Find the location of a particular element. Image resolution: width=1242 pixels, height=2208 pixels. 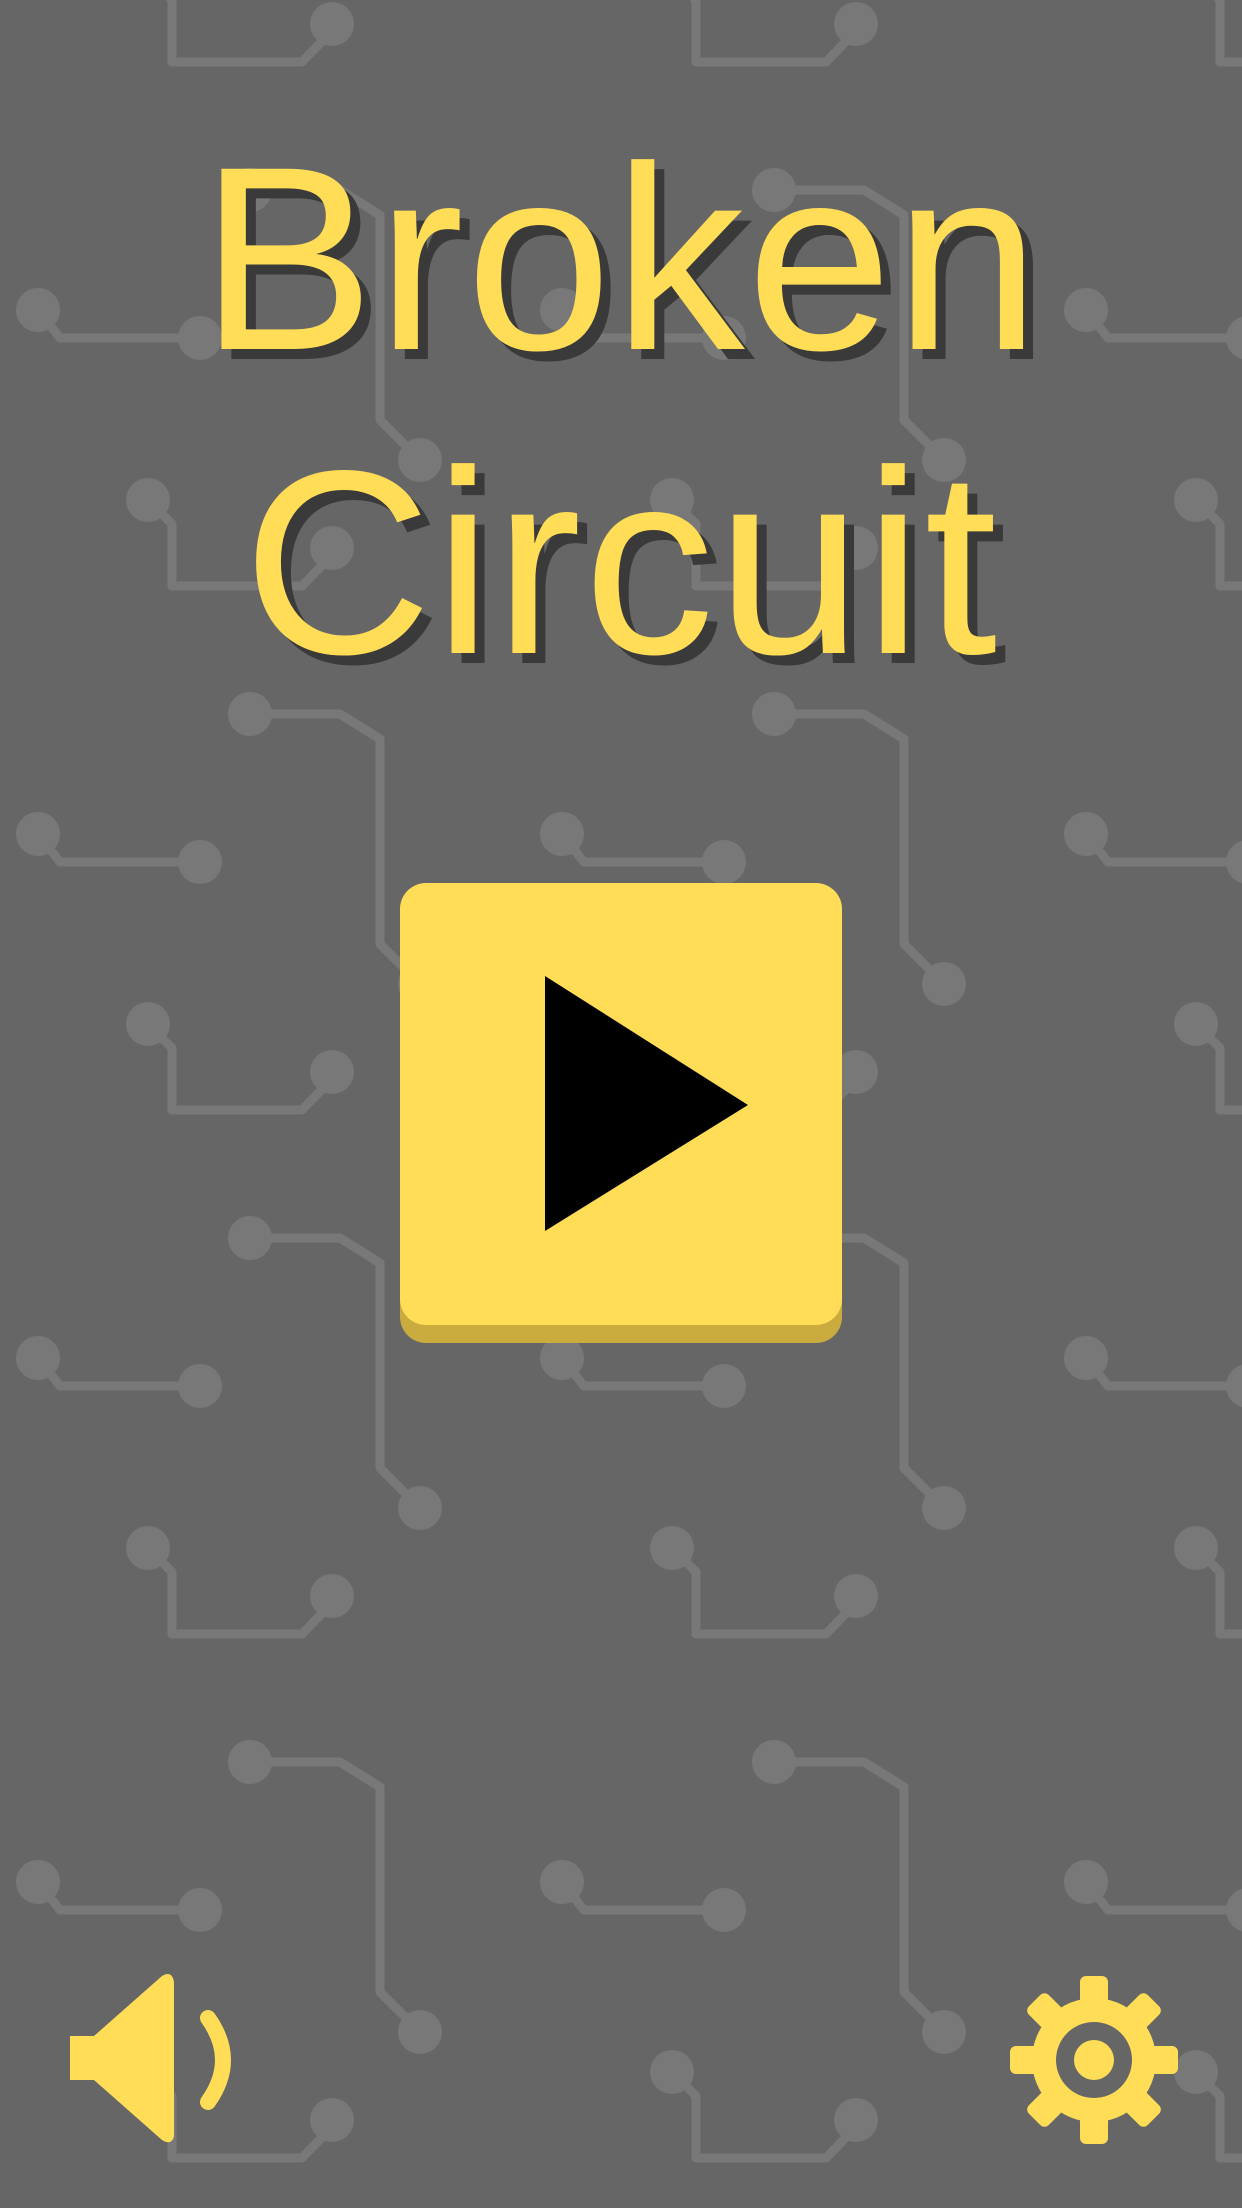

sound-button is located at coordinates (155, 2060).